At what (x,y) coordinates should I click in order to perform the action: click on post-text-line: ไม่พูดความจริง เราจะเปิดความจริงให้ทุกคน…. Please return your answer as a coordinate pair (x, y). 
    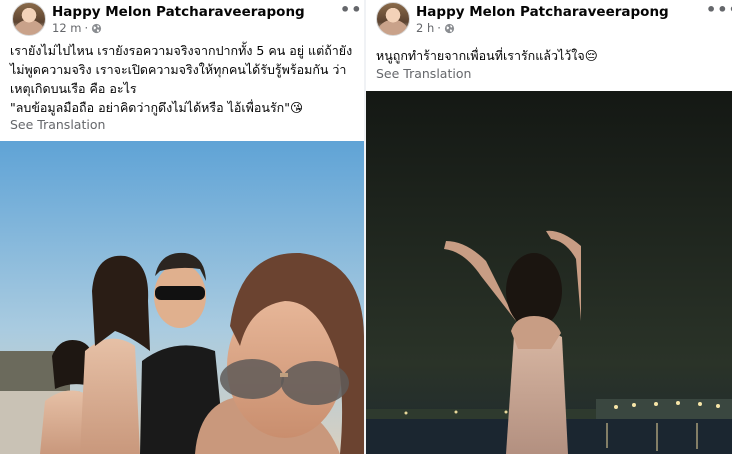
    Looking at the image, I should click on (178, 69).